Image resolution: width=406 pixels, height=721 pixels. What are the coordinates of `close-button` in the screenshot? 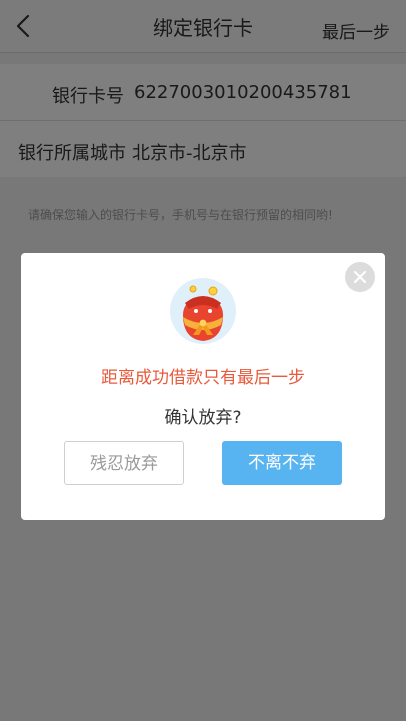 It's located at (360, 277).